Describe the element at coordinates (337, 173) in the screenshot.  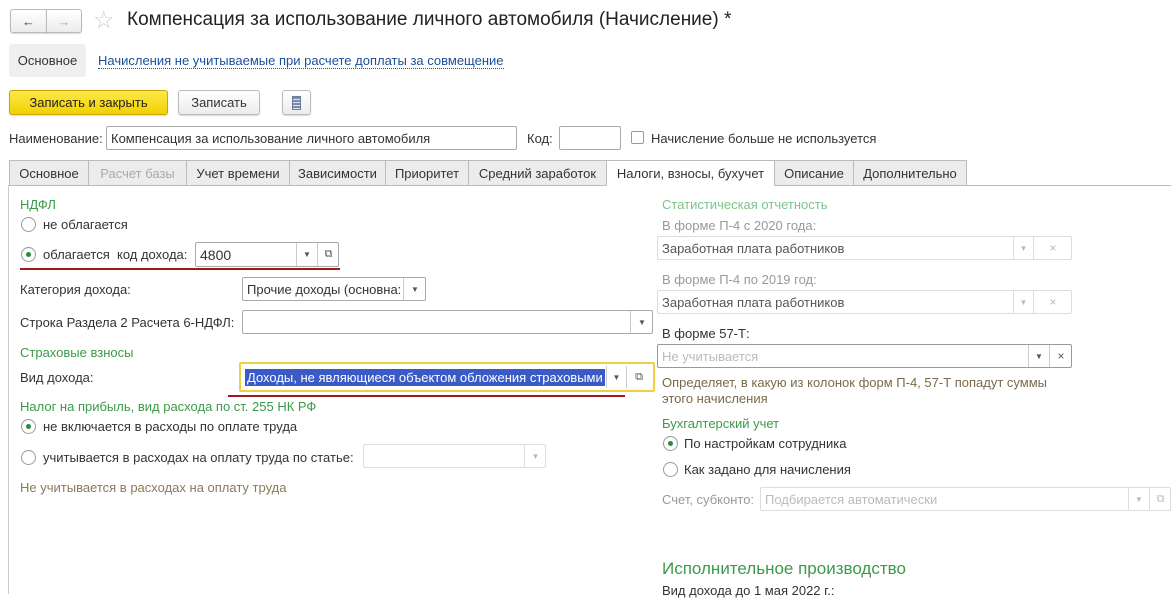
I see `tab-dependencies: Зависимости` at that location.